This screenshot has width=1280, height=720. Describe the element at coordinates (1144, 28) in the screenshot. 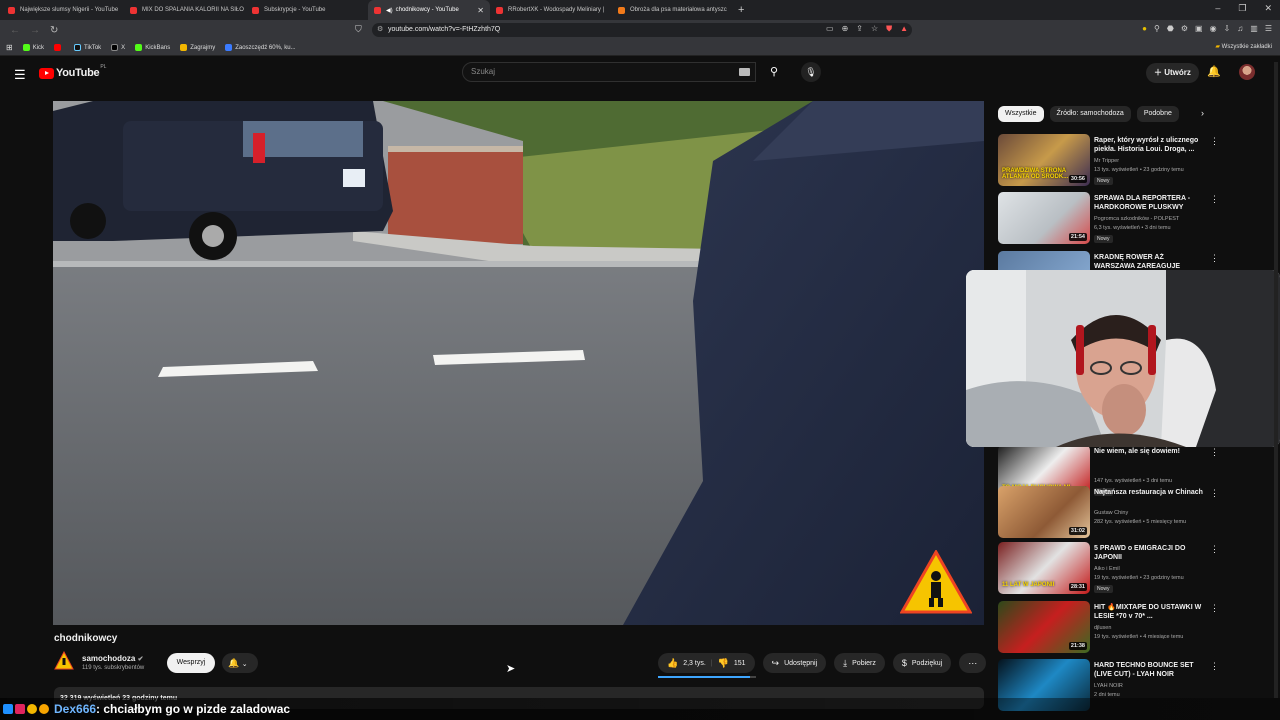

I see `extension-icon: ●` at that location.